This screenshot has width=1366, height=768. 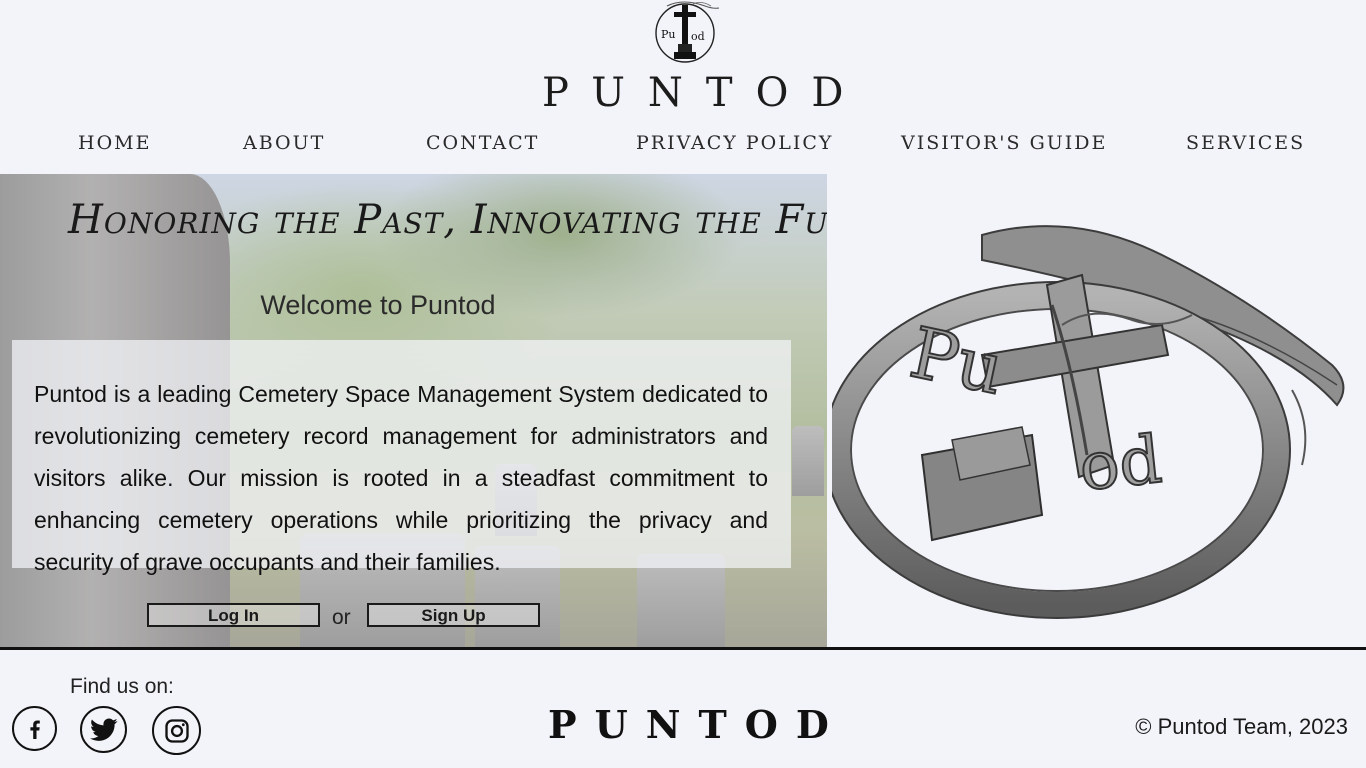 What do you see at coordinates (734, 143) in the screenshot?
I see `nav-privacy-policy: PRIVACY POLICY` at bounding box center [734, 143].